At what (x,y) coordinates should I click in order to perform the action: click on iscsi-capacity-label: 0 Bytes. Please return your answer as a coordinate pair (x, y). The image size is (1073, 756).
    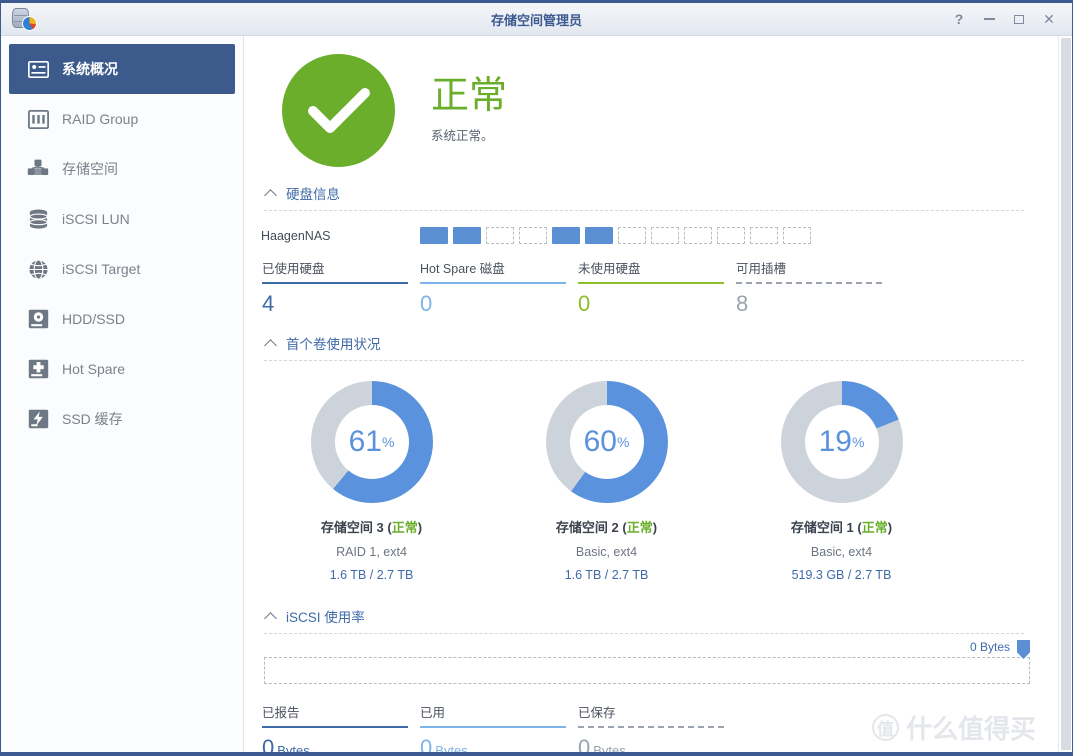
    Looking at the image, I should click on (989, 647).